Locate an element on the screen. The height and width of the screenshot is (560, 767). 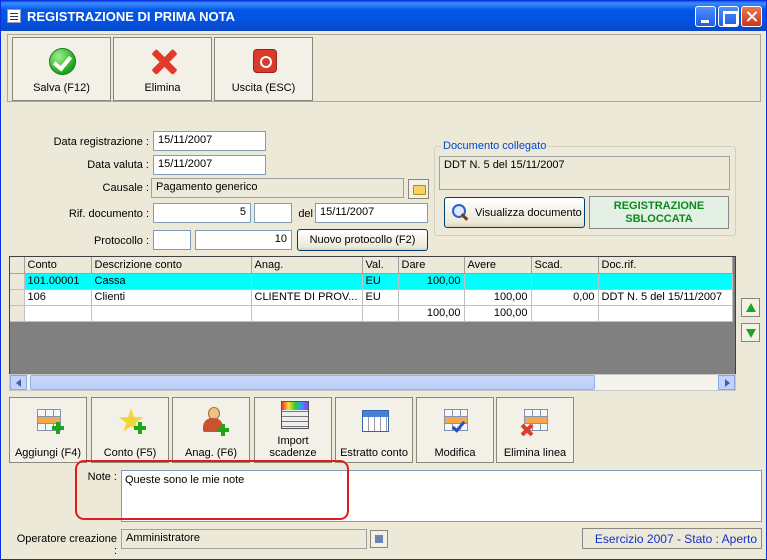
modifica-button: Modifica is located at coordinates (455, 430).